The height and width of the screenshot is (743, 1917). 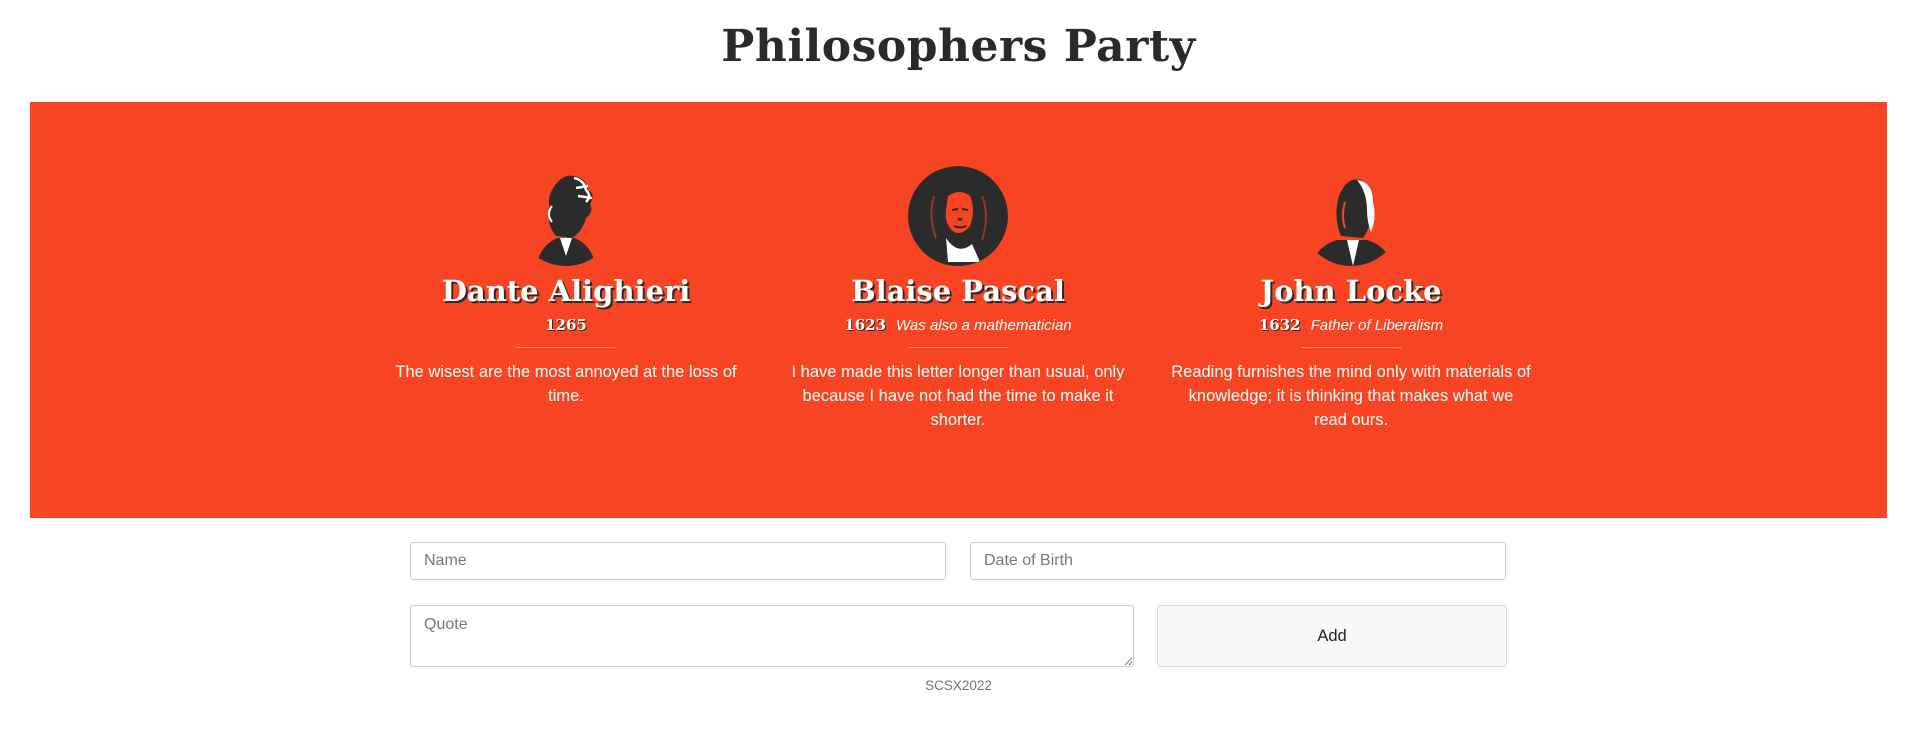 What do you see at coordinates (958, 685) in the screenshot?
I see `footer-text: SCSX2022` at bounding box center [958, 685].